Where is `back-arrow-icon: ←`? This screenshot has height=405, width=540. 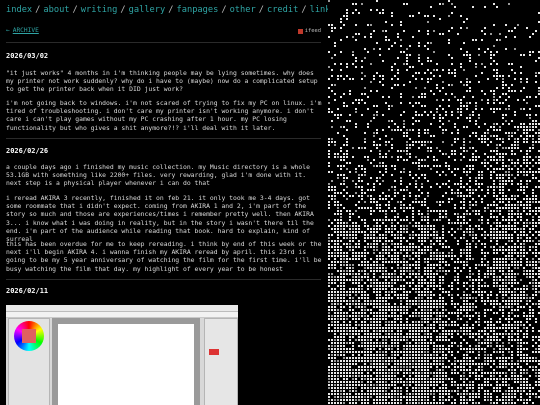 back-arrow-icon: ← is located at coordinates (8, 30).